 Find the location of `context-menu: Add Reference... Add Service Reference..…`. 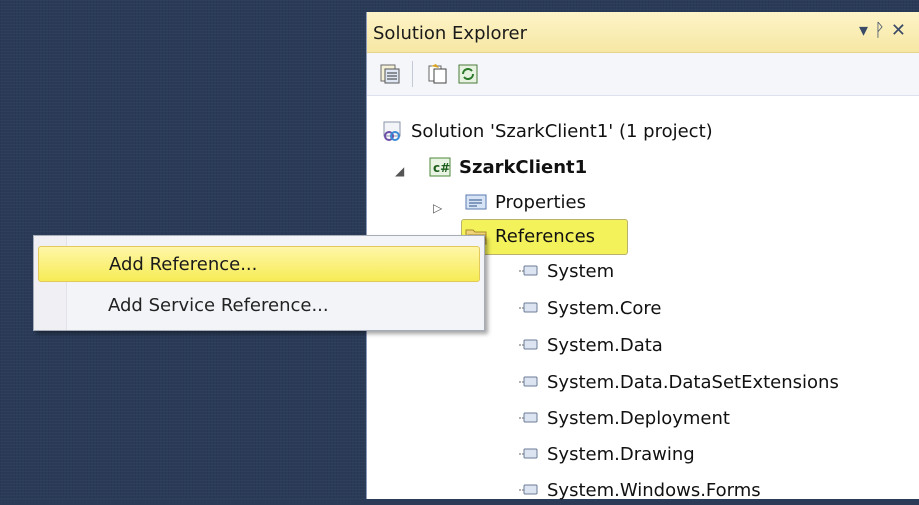

context-menu: Add Reference... Add Service Reference..… is located at coordinates (259, 283).